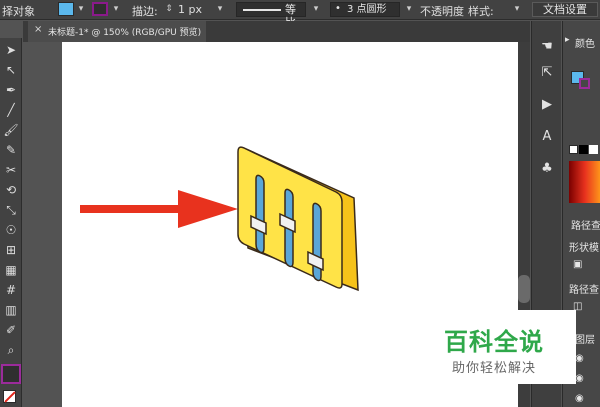  I want to click on watermark: 百科全说 助你轻松解决, so click(503, 347).